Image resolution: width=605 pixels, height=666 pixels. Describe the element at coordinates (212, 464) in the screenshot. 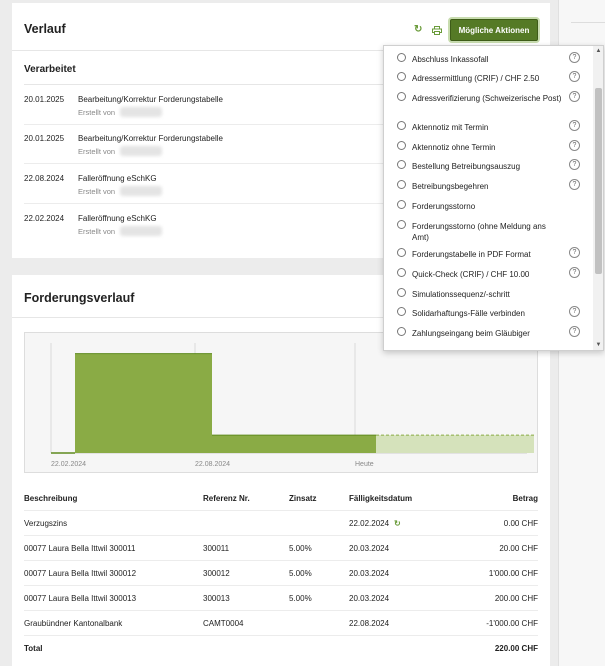

I see `x-tick-label: 22.08.2024` at that location.